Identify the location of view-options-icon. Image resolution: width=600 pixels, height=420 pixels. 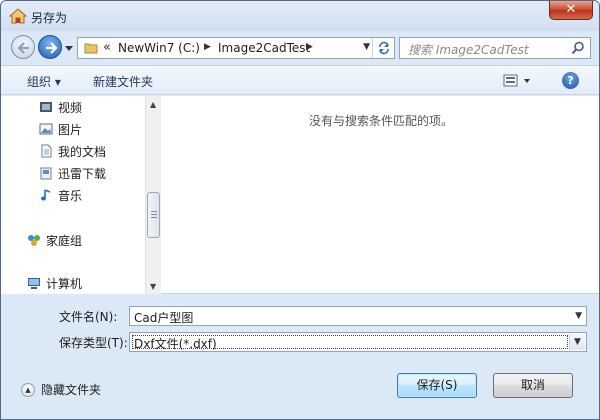
(516, 80).